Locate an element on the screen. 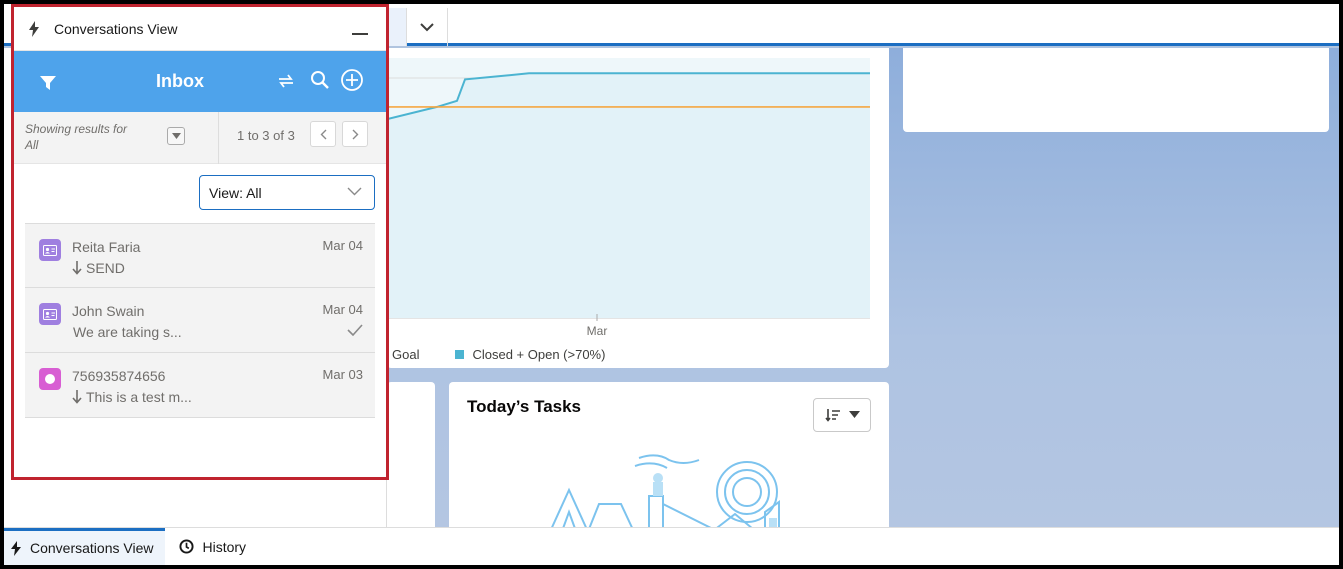  conversation-date: Mar 03 is located at coordinates (342, 374).